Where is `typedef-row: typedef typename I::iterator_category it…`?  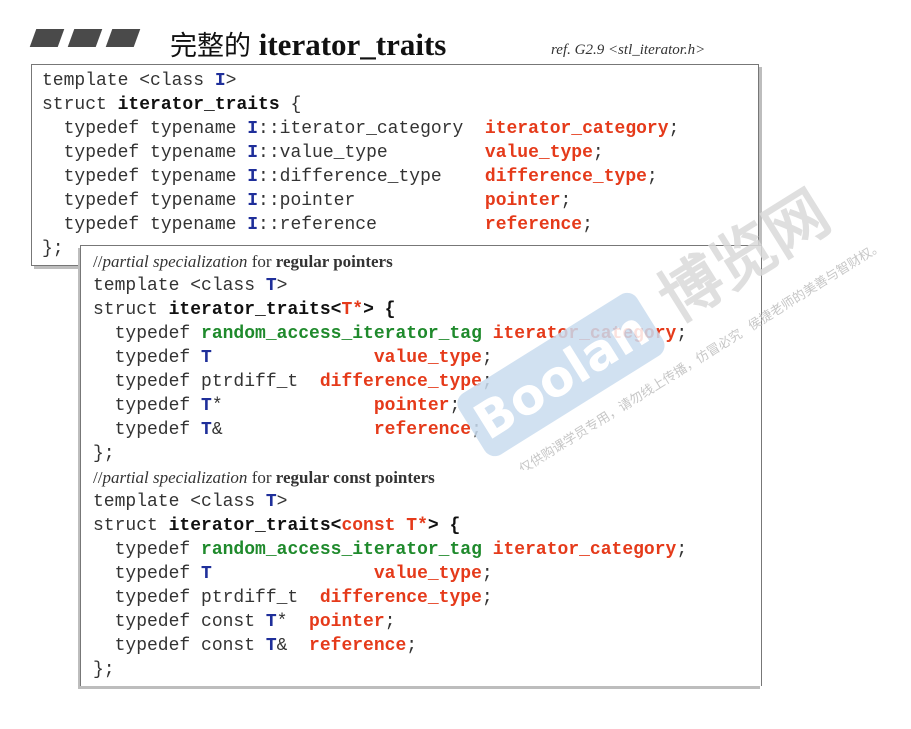 typedef-row: typedef typename I::iterator_category it… is located at coordinates (361, 129).